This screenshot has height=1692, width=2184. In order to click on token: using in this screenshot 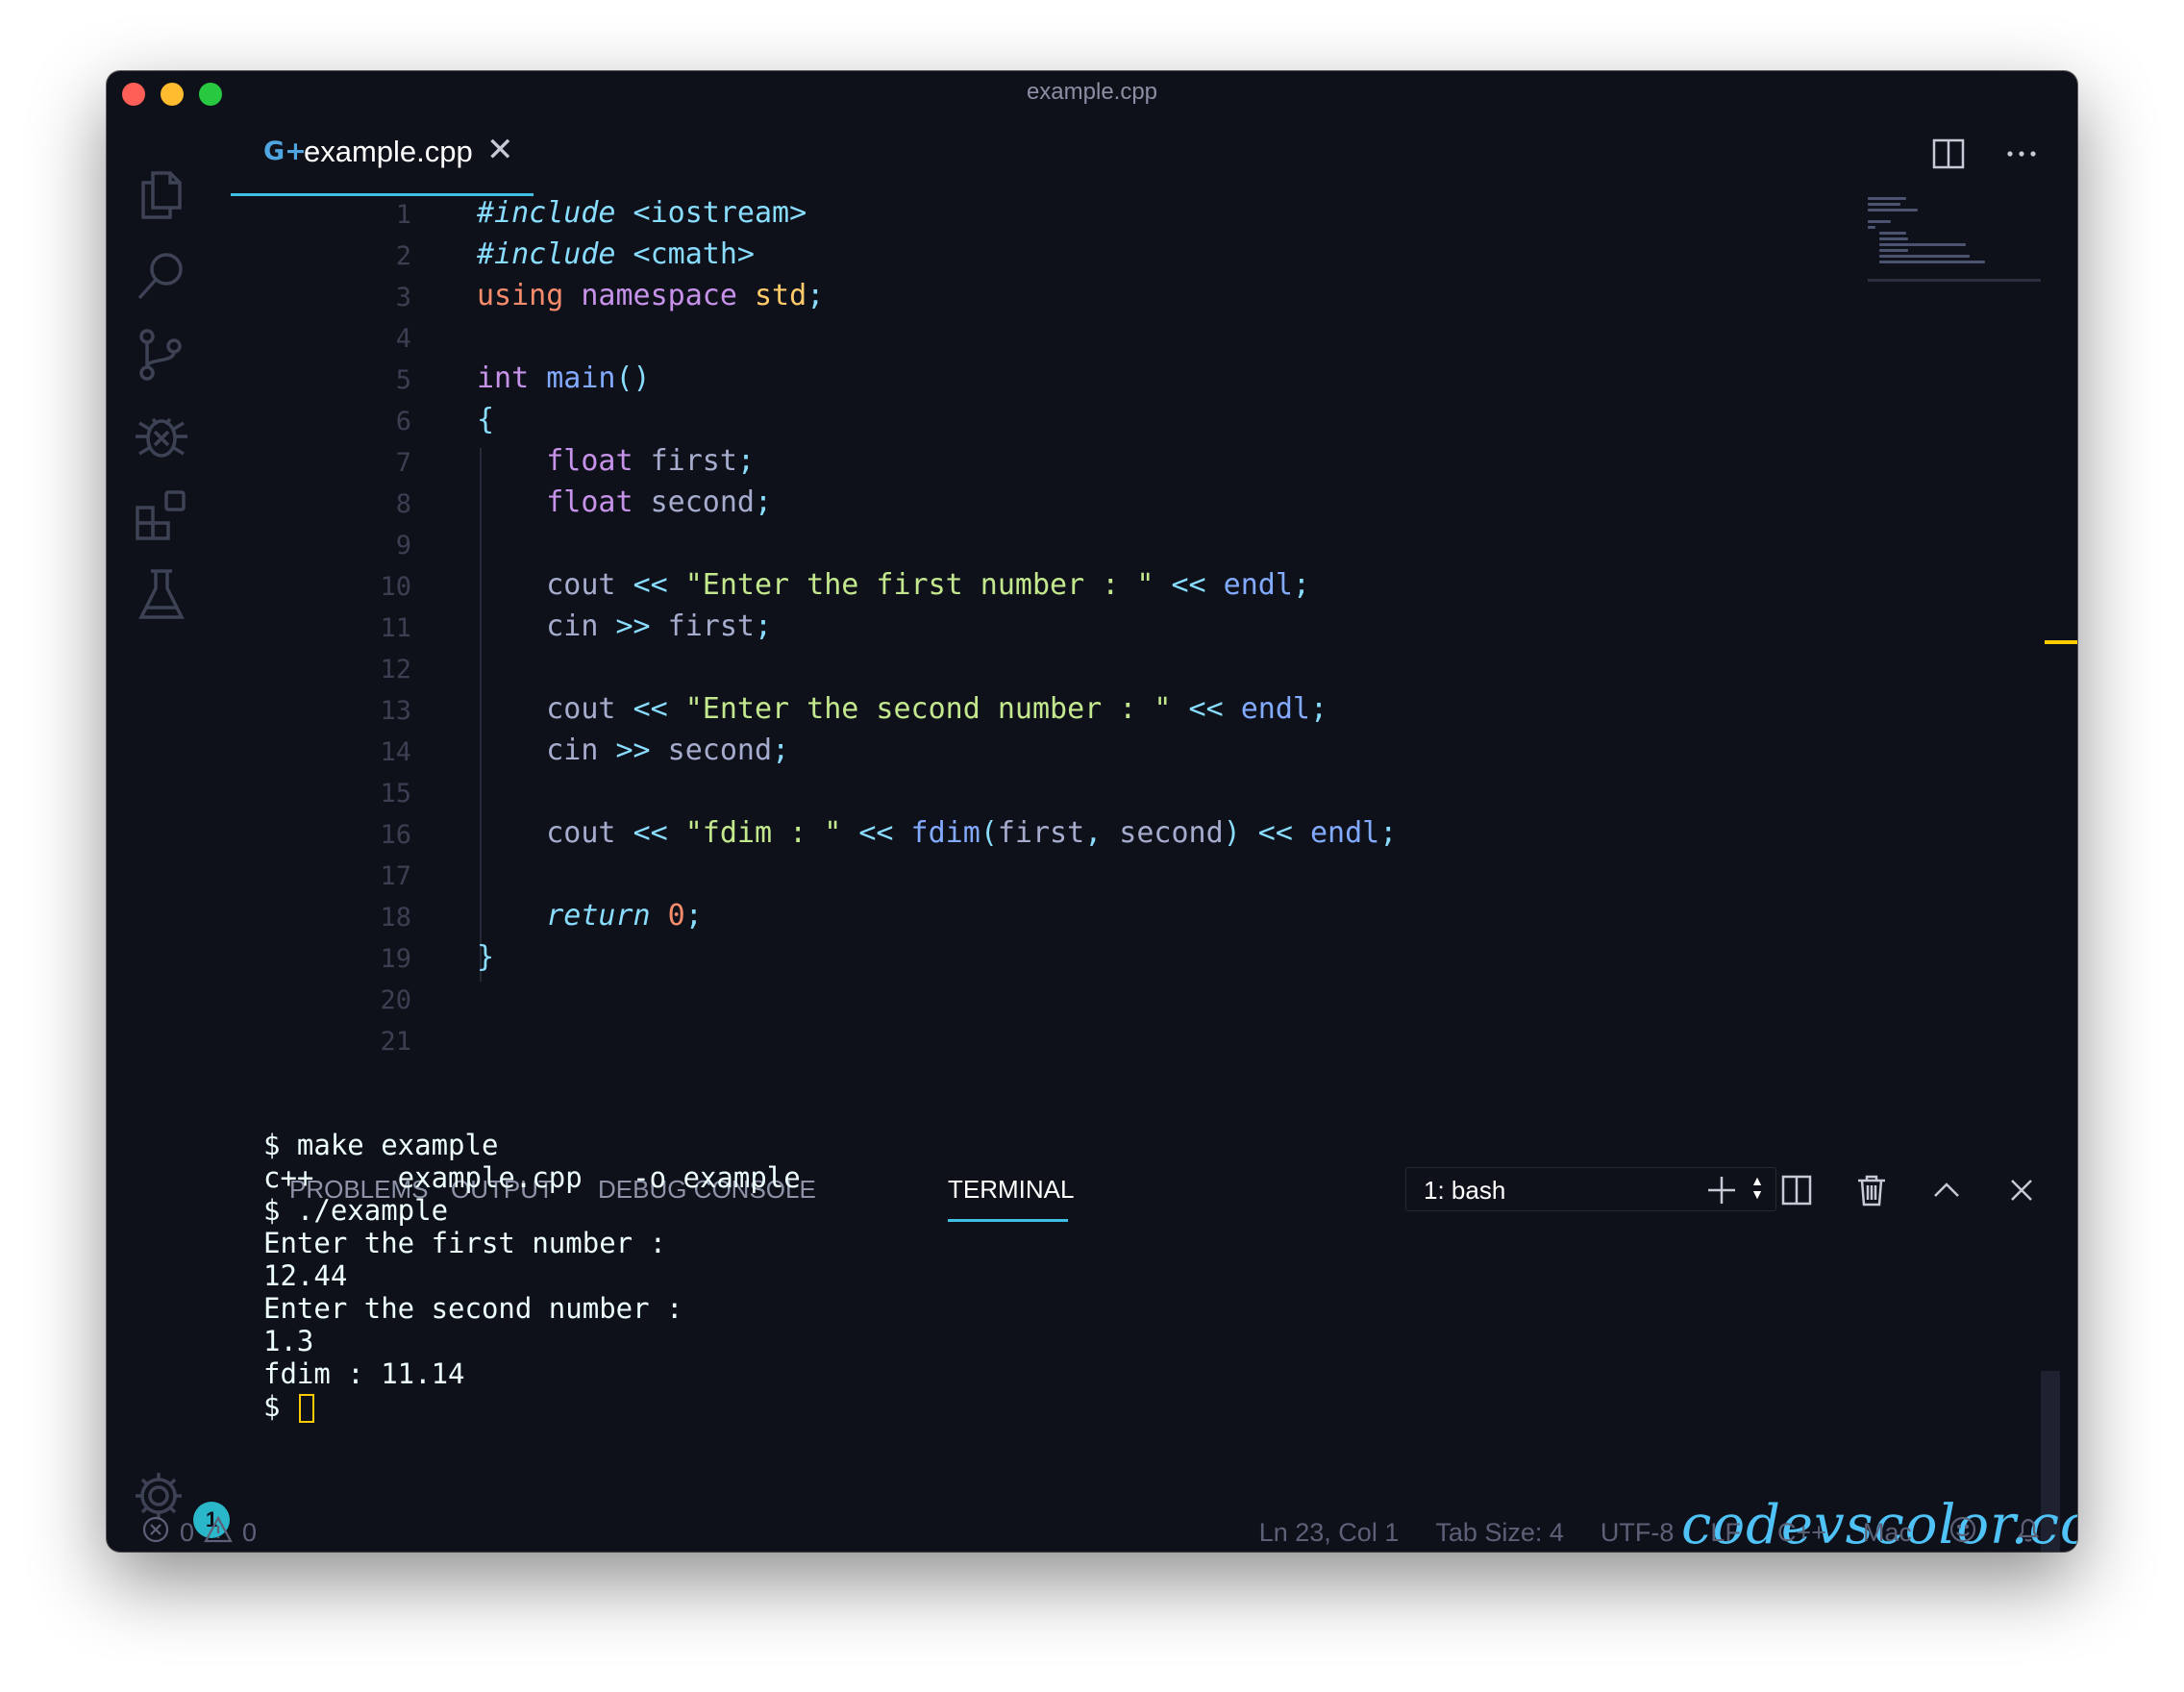, I will do `click(521, 295)`.